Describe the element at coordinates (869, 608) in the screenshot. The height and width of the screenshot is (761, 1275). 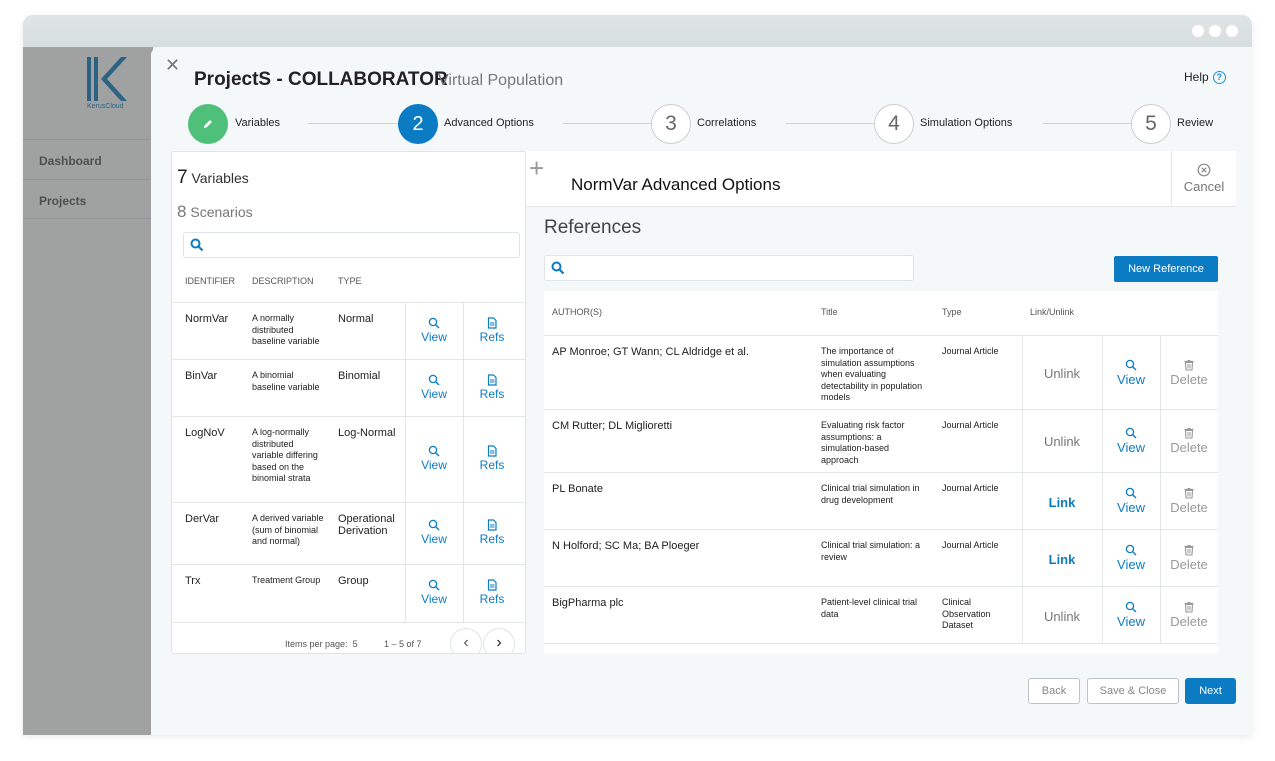
I see `reference-title: Patient-level clinical trial data` at that location.